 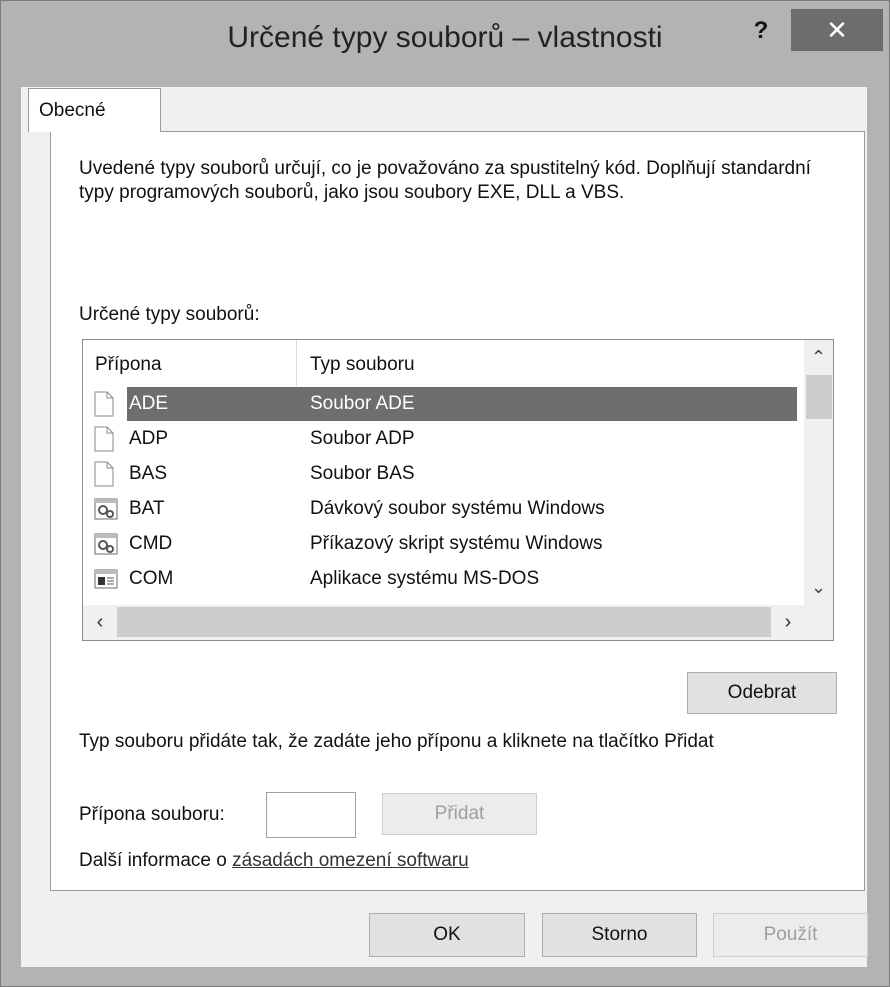 I want to click on cancel-button: Storno, so click(x=619, y=935).